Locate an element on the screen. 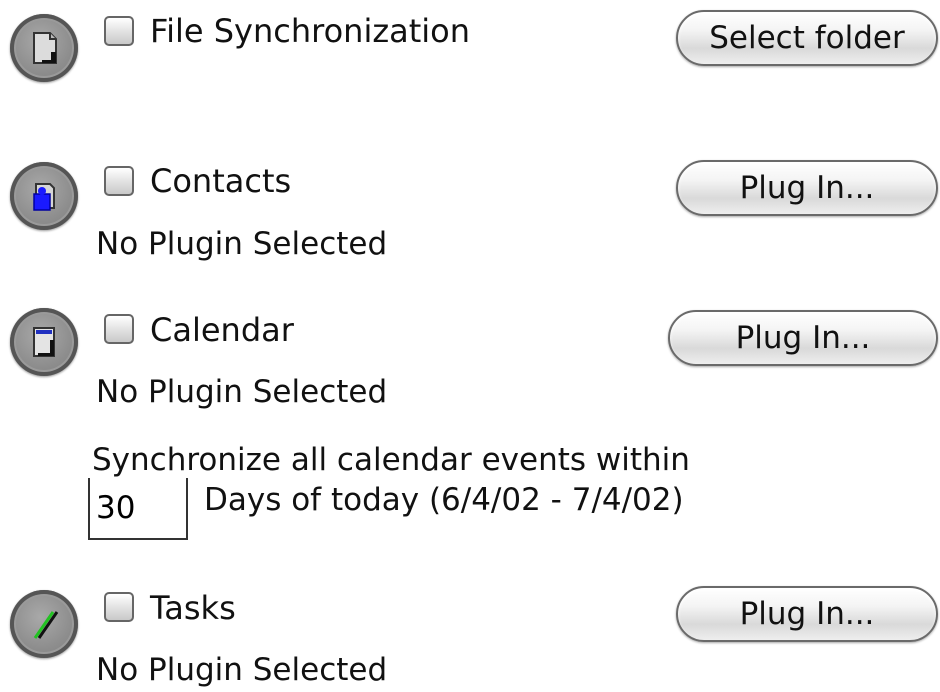 This screenshot has height=692, width=940. contacts-status: No Plugin Selected is located at coordinates (242, 244).